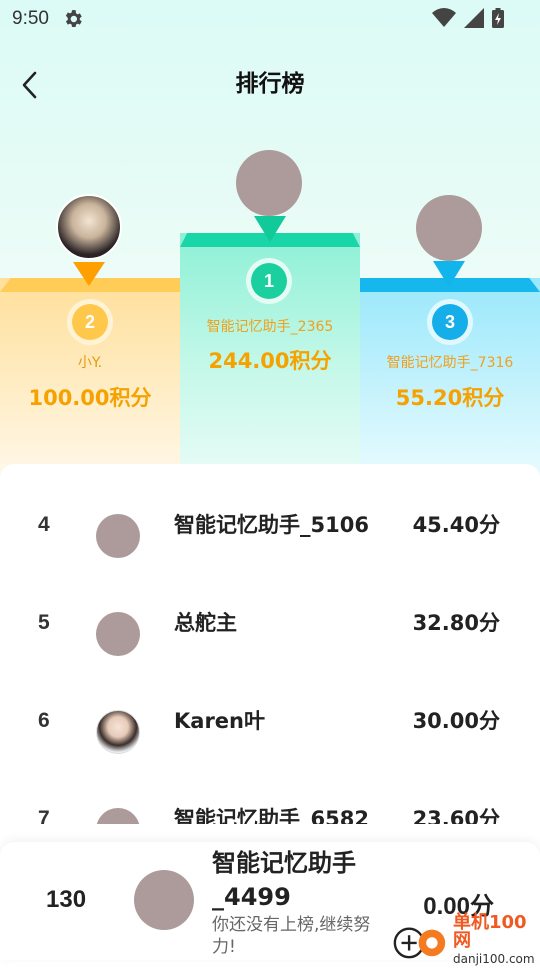 The height and width of the screenshot is (968, 540). I want to click on rank-badge-third: 3, so click(450, 322).